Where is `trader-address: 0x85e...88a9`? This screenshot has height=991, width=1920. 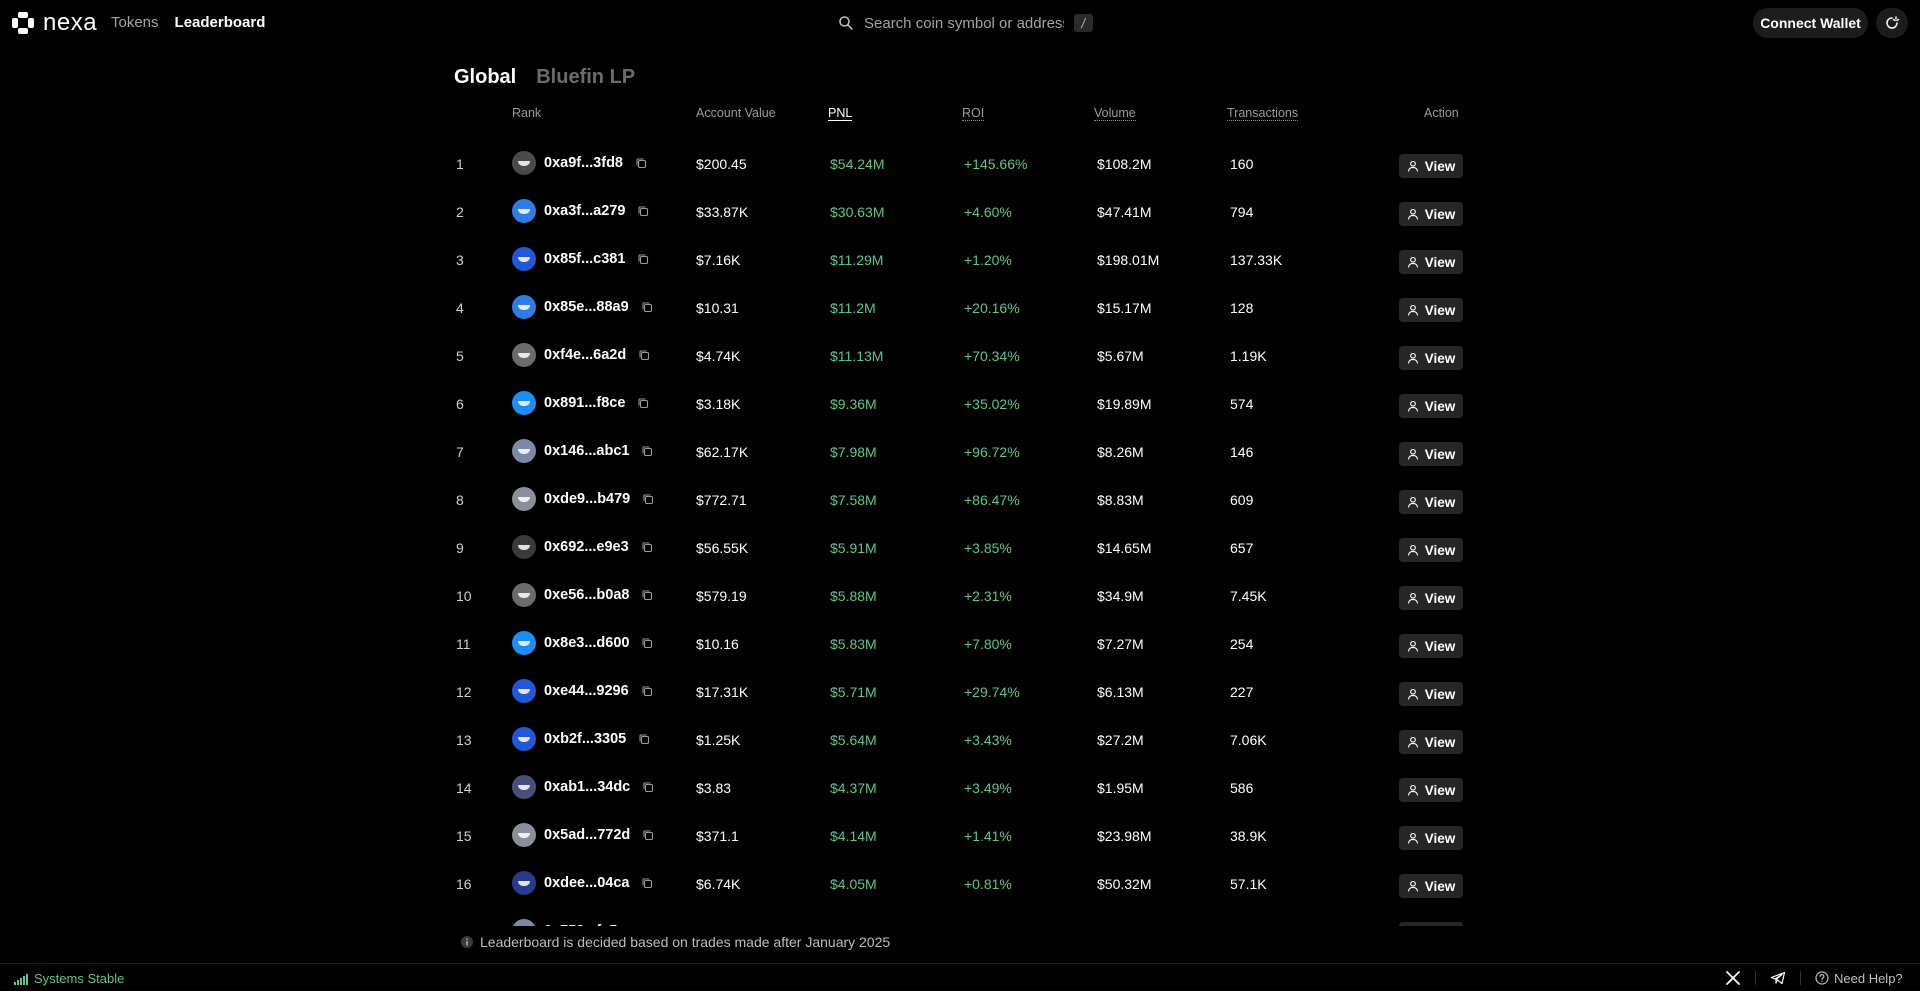 trader-address: 0x85e...88a9 is located at coordinates (586, 307).